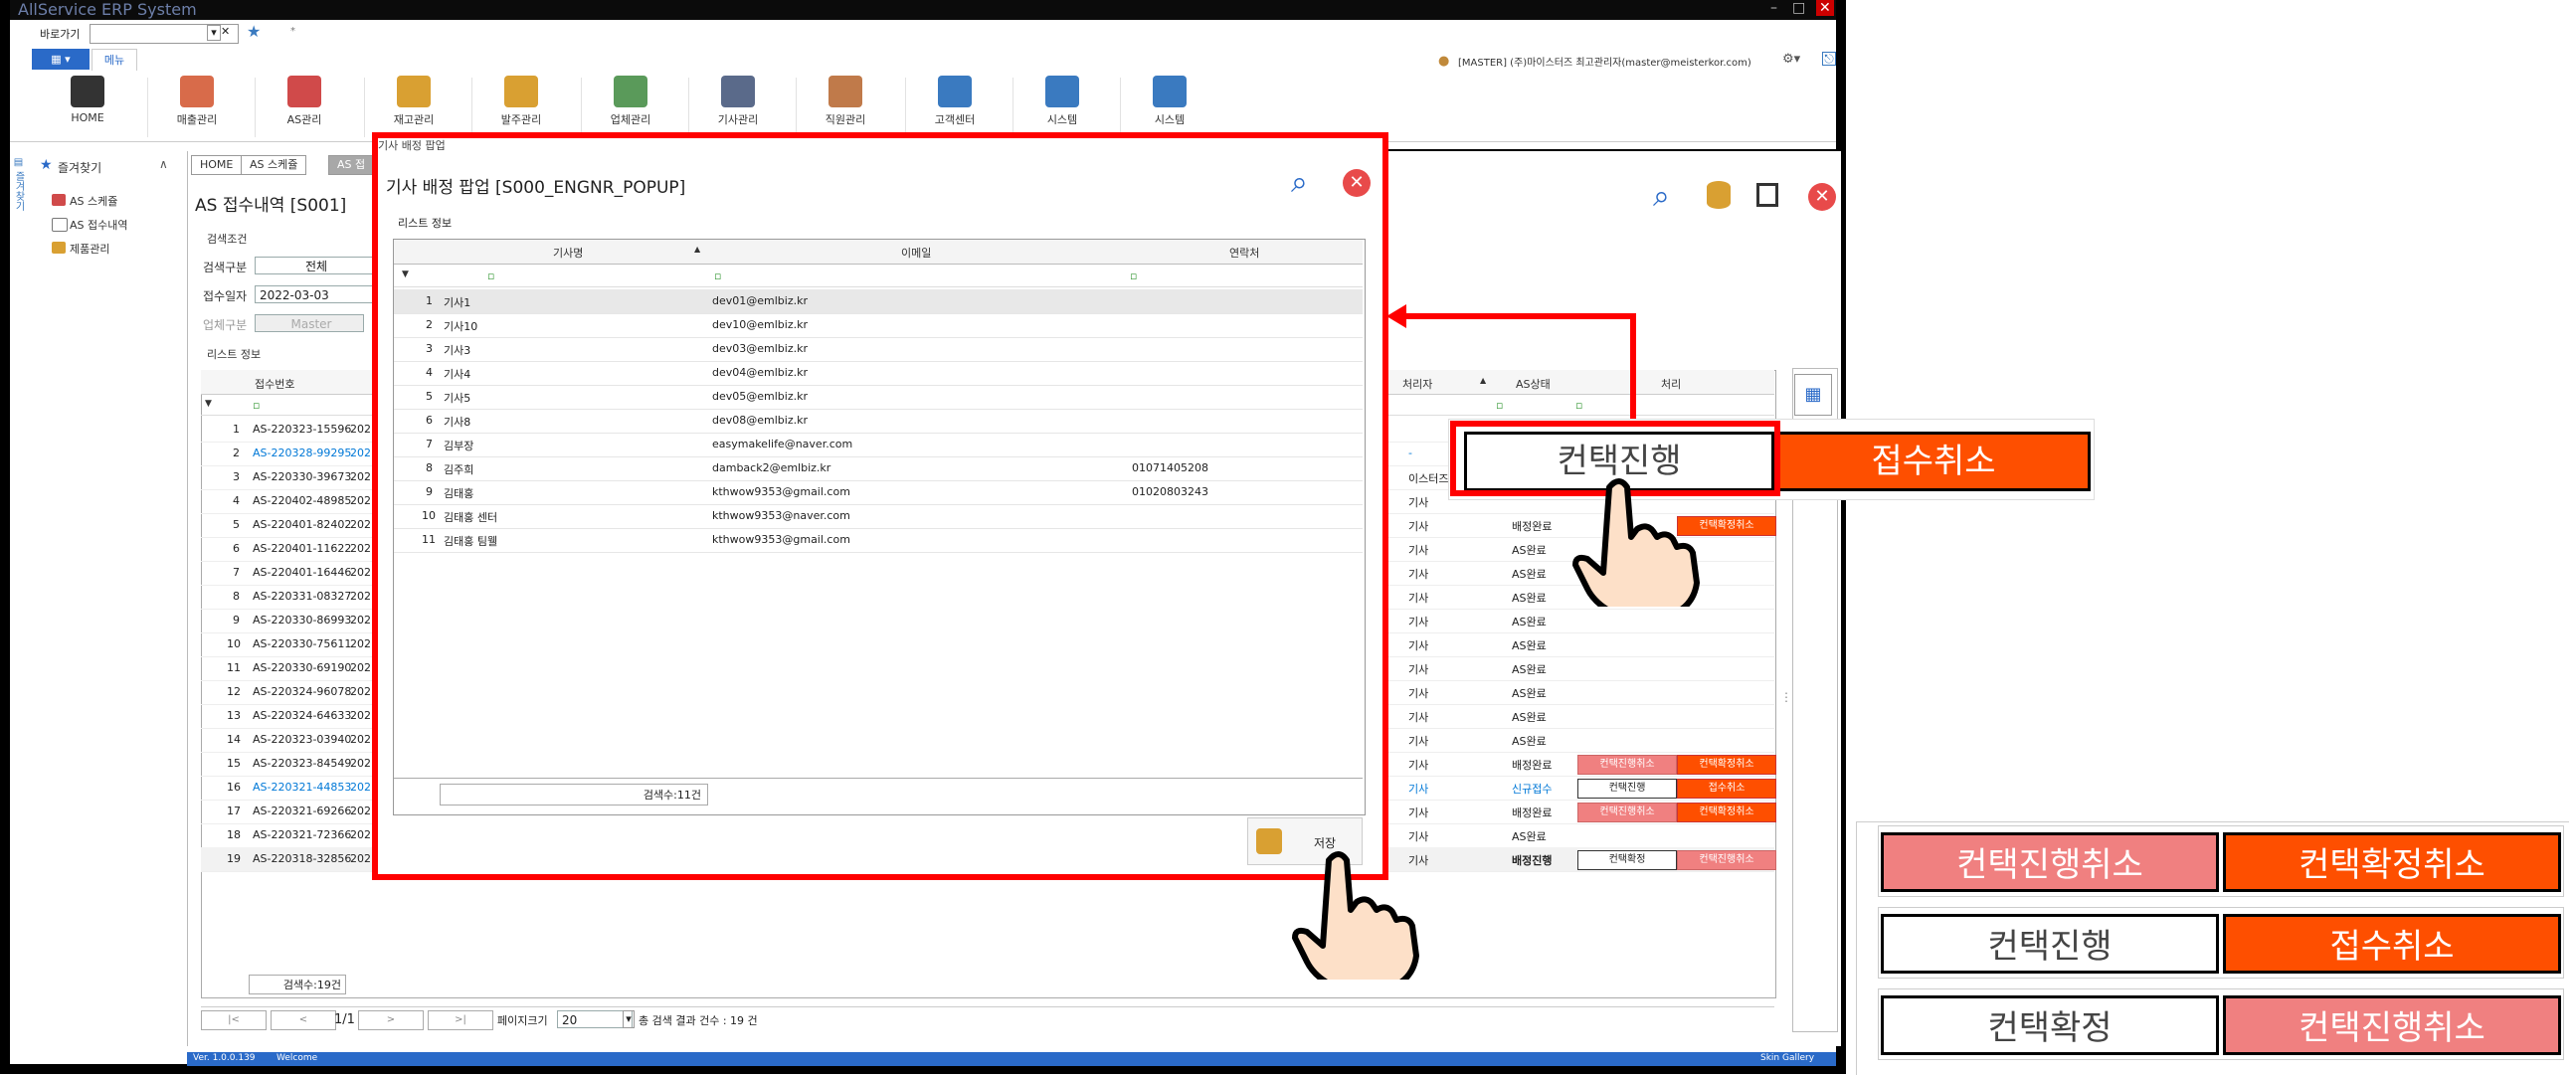 This screenshot has width=2576, height=1075. What do you see at coordinates (351, 165) in the screenshot?
I see `tab-as-receipt: AS 접` at bounding box center [351, 165].